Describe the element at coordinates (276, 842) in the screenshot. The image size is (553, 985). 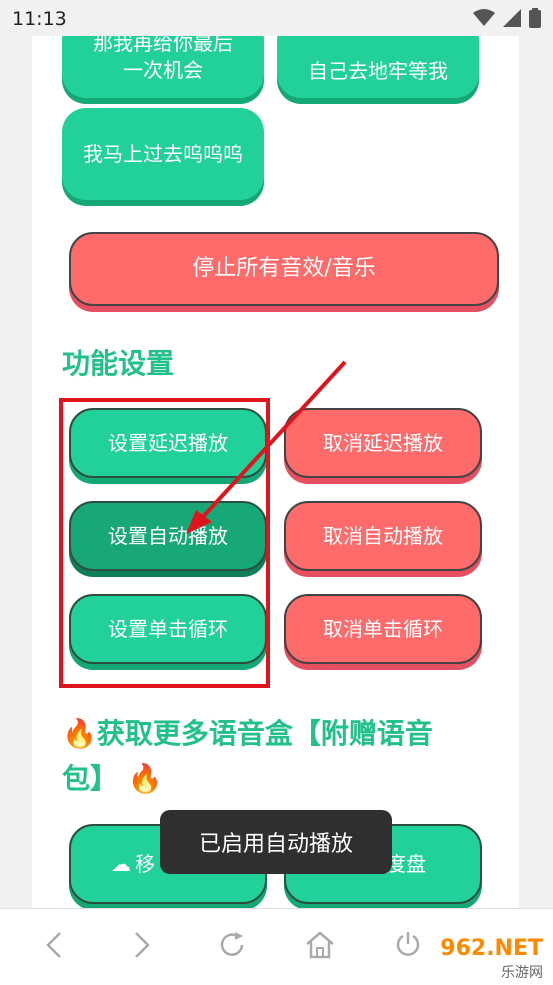
I see `toast-message: 已启用自动播放` at that location.